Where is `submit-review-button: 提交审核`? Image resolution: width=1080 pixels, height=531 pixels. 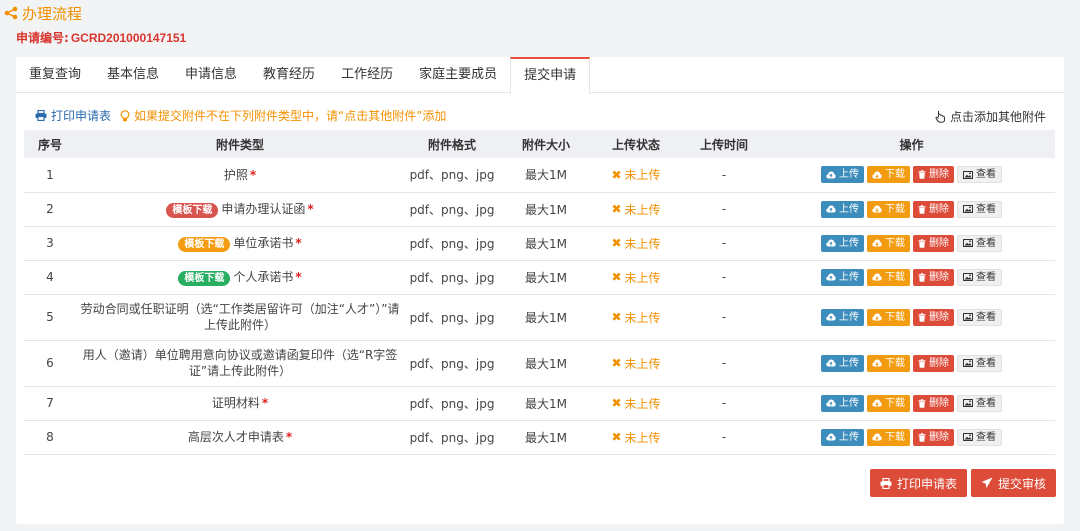
submit-review-button: 提交审核 is located at coordinates (1013, 483).